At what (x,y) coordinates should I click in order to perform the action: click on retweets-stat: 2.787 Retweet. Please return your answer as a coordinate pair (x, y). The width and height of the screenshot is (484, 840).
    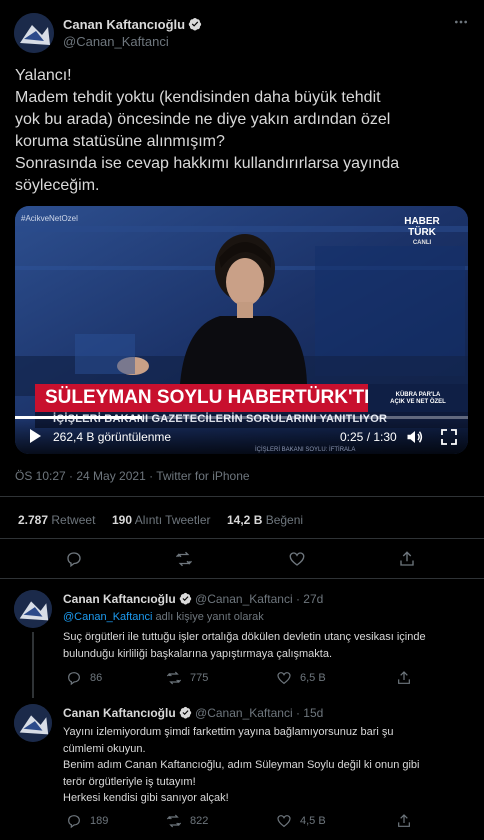
    Looking at the image, I should click on (56, 520).